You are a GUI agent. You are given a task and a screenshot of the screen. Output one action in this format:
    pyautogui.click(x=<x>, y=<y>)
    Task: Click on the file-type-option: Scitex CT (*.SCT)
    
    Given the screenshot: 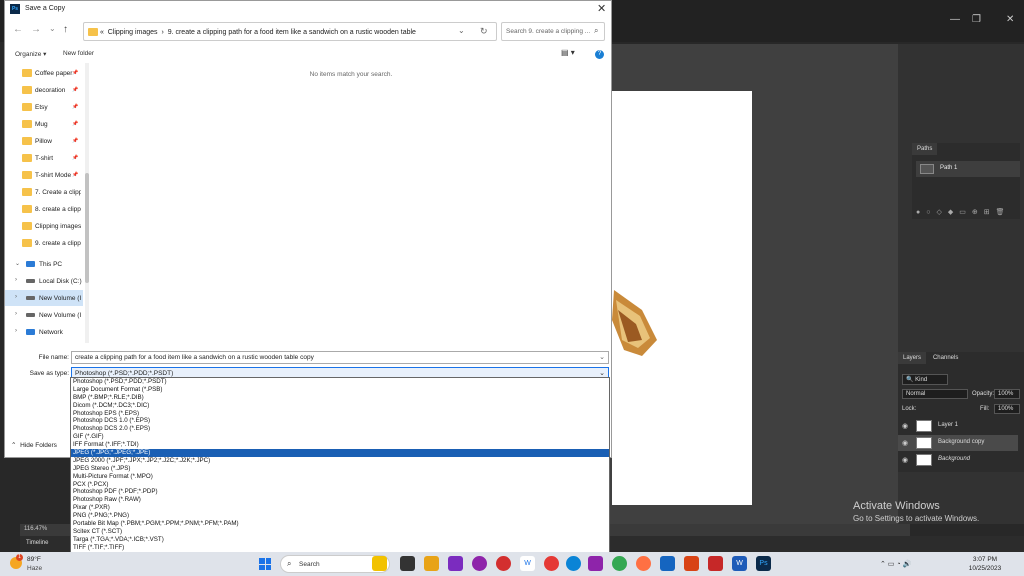 What is the action you would take?
    pyautogui.click(x=340, y=532)
    